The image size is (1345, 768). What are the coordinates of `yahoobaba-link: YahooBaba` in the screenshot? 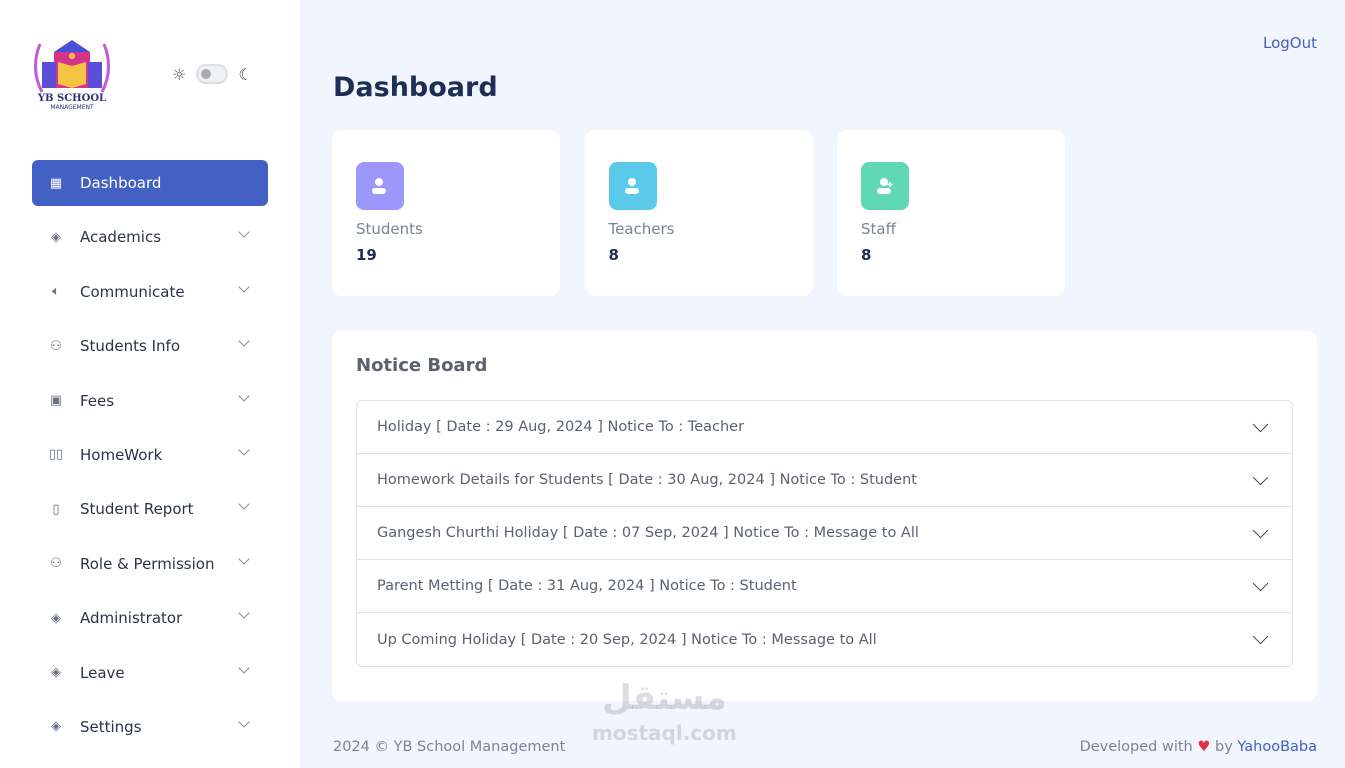 It's located at (1277, 747).